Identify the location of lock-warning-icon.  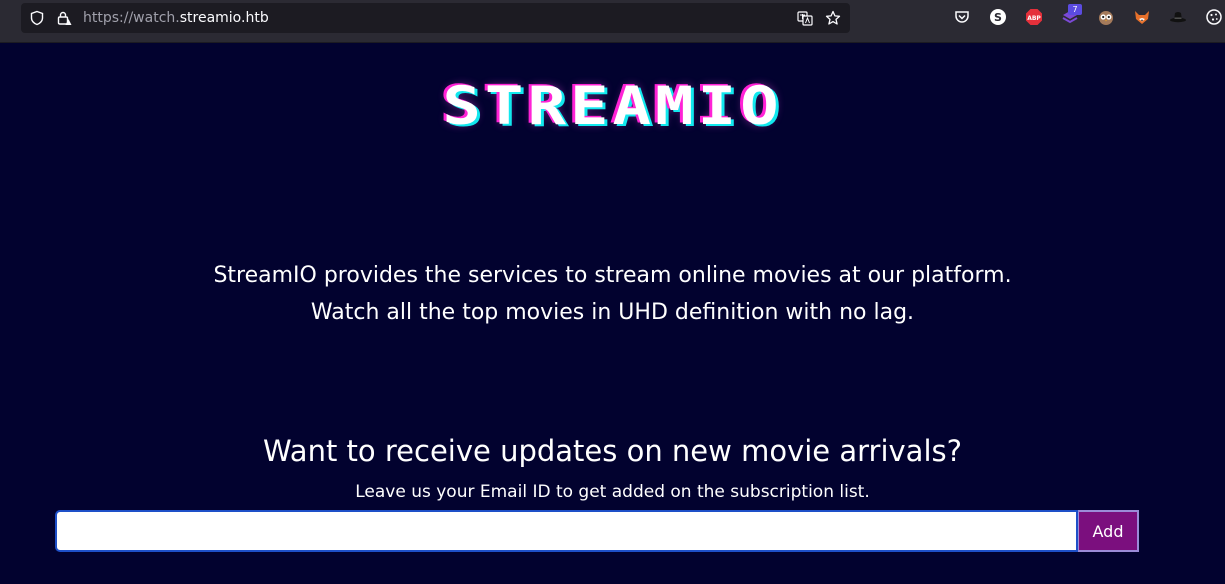
(64, 18).